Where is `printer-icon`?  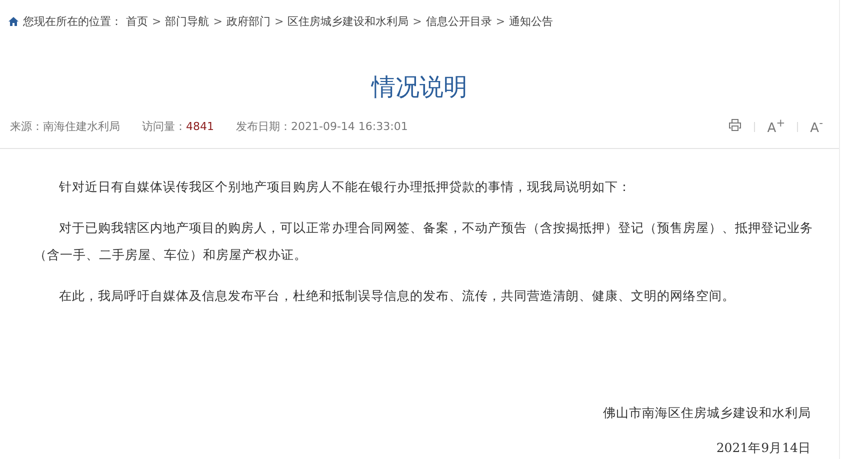 printer-icon is located at coordinates (735, 125).